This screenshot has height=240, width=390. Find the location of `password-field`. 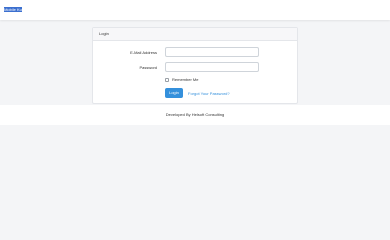

password-field is located at coordinates (212, 67).